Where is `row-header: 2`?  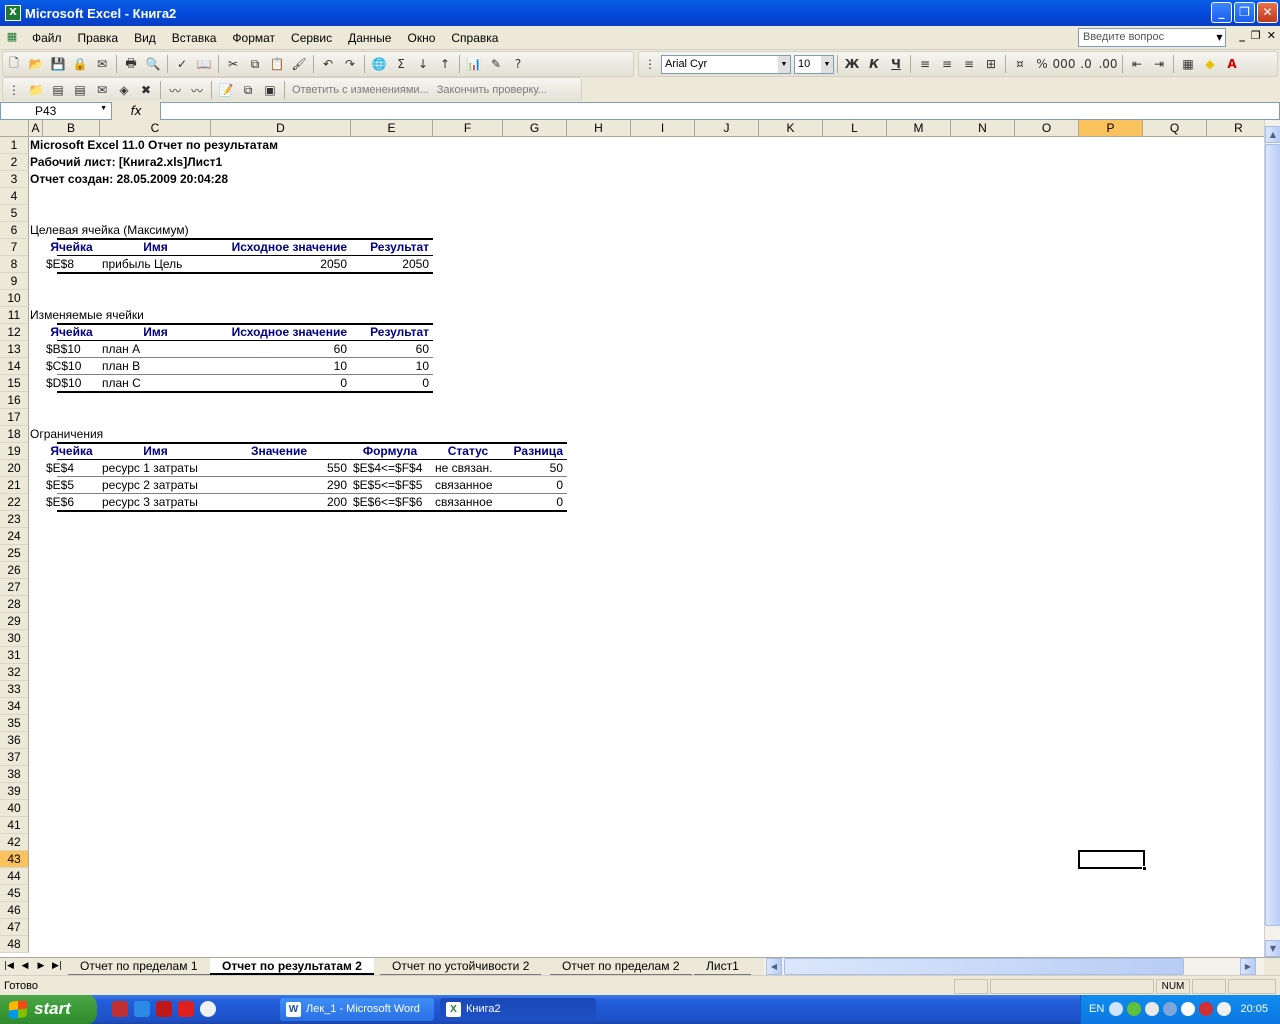 row-header: 2 is located at coordinates (14, 162).